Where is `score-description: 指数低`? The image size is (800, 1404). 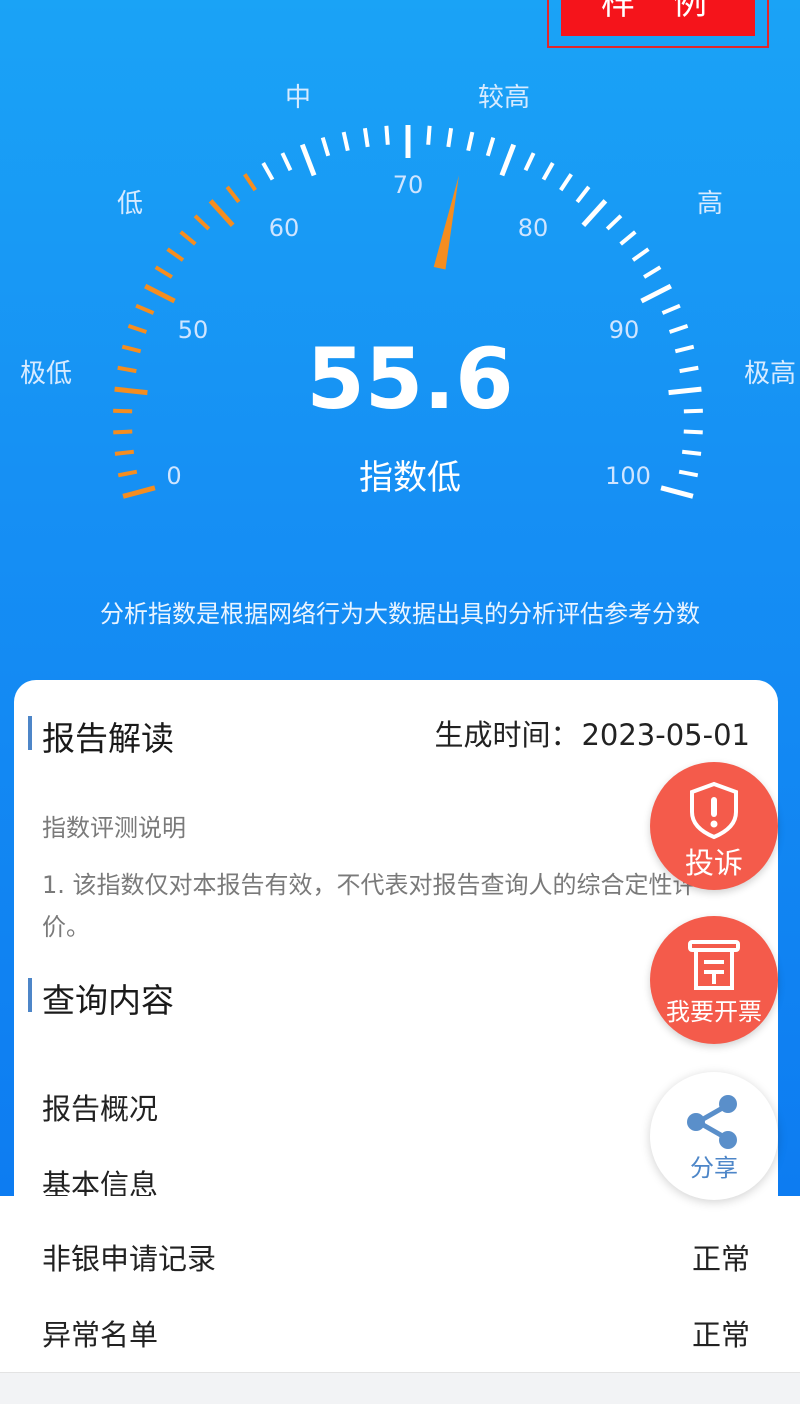
score-description: 指数低 is located at coordinates (410, 478).